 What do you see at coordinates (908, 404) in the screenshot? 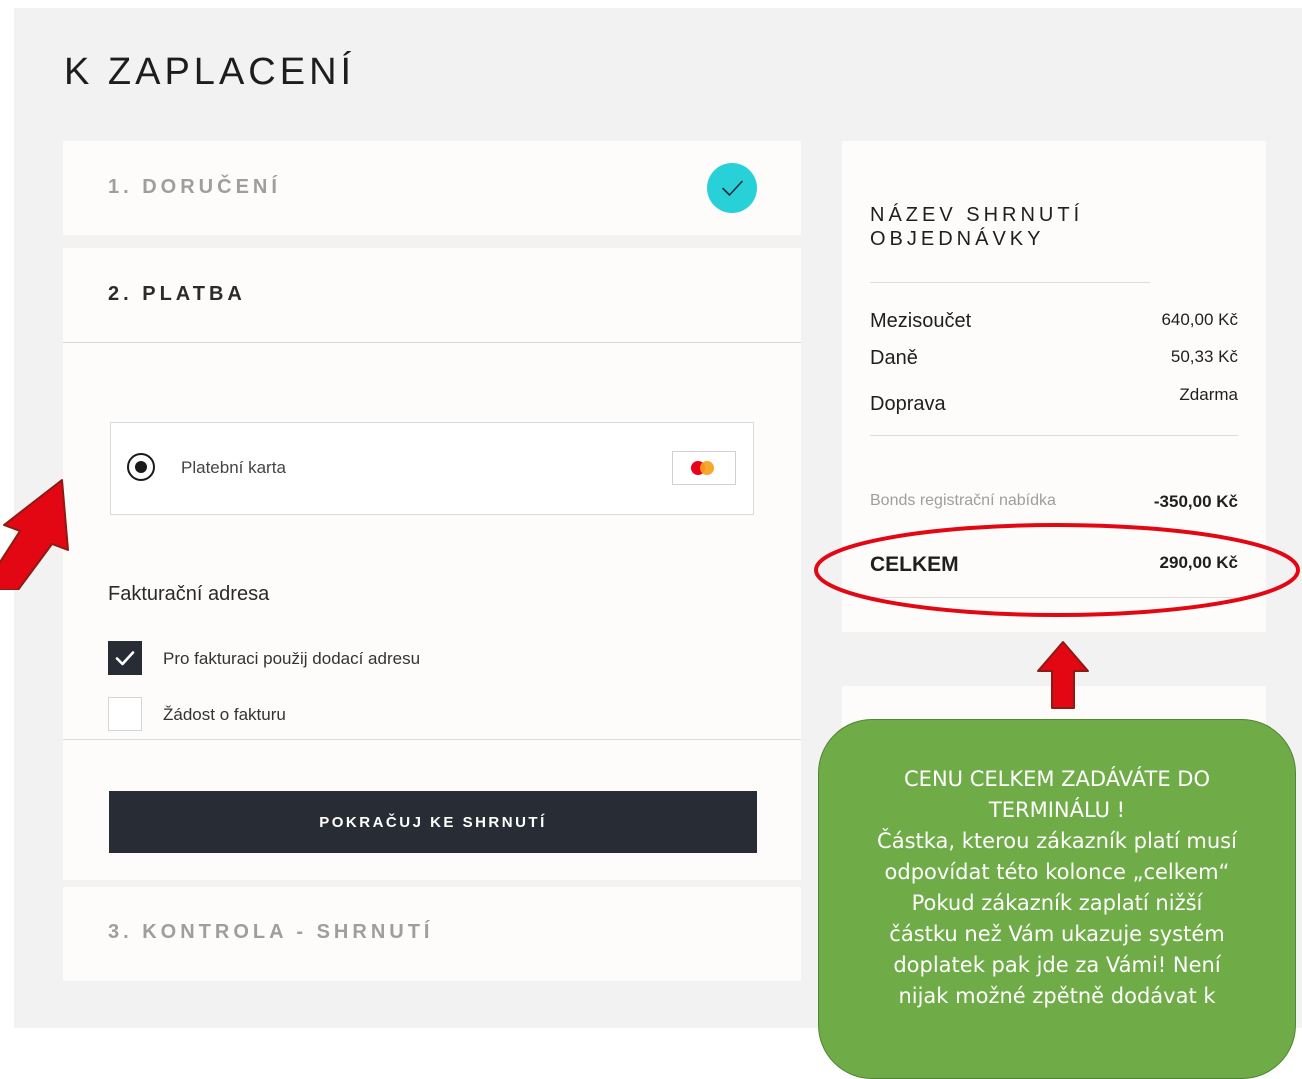
I see `summary-shipping-label: Doprava` at bounding box center [908, 404].